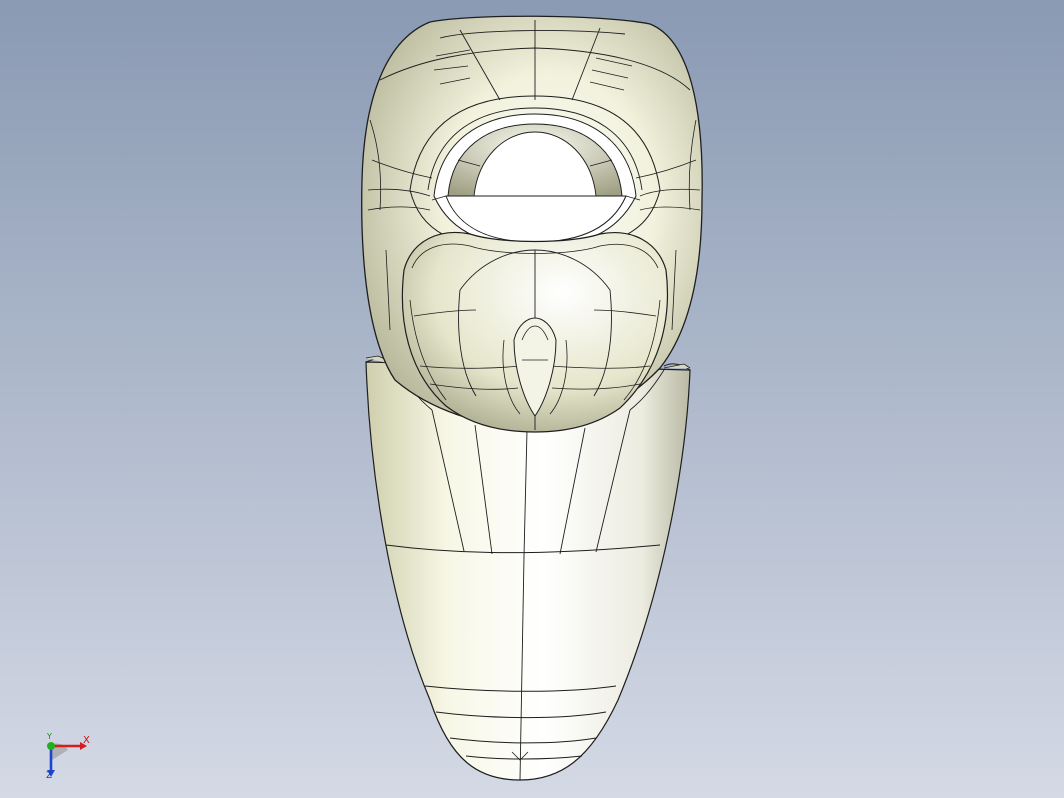 The width and height of the screenshot is (1064, 798). Describe the element at coordinates (70, 760) in the screenshot. I see `coordinate-triad: X Y Z` at that location.